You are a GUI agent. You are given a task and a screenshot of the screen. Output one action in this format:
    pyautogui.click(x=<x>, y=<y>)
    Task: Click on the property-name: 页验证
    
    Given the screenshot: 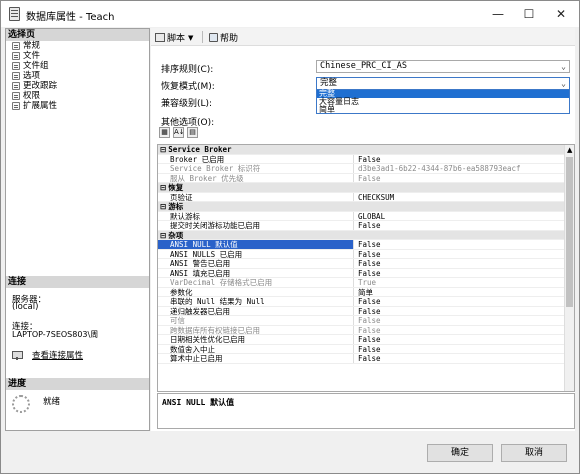 What is the action you would take?
    pyautogui.click(x=256, y=196)
    